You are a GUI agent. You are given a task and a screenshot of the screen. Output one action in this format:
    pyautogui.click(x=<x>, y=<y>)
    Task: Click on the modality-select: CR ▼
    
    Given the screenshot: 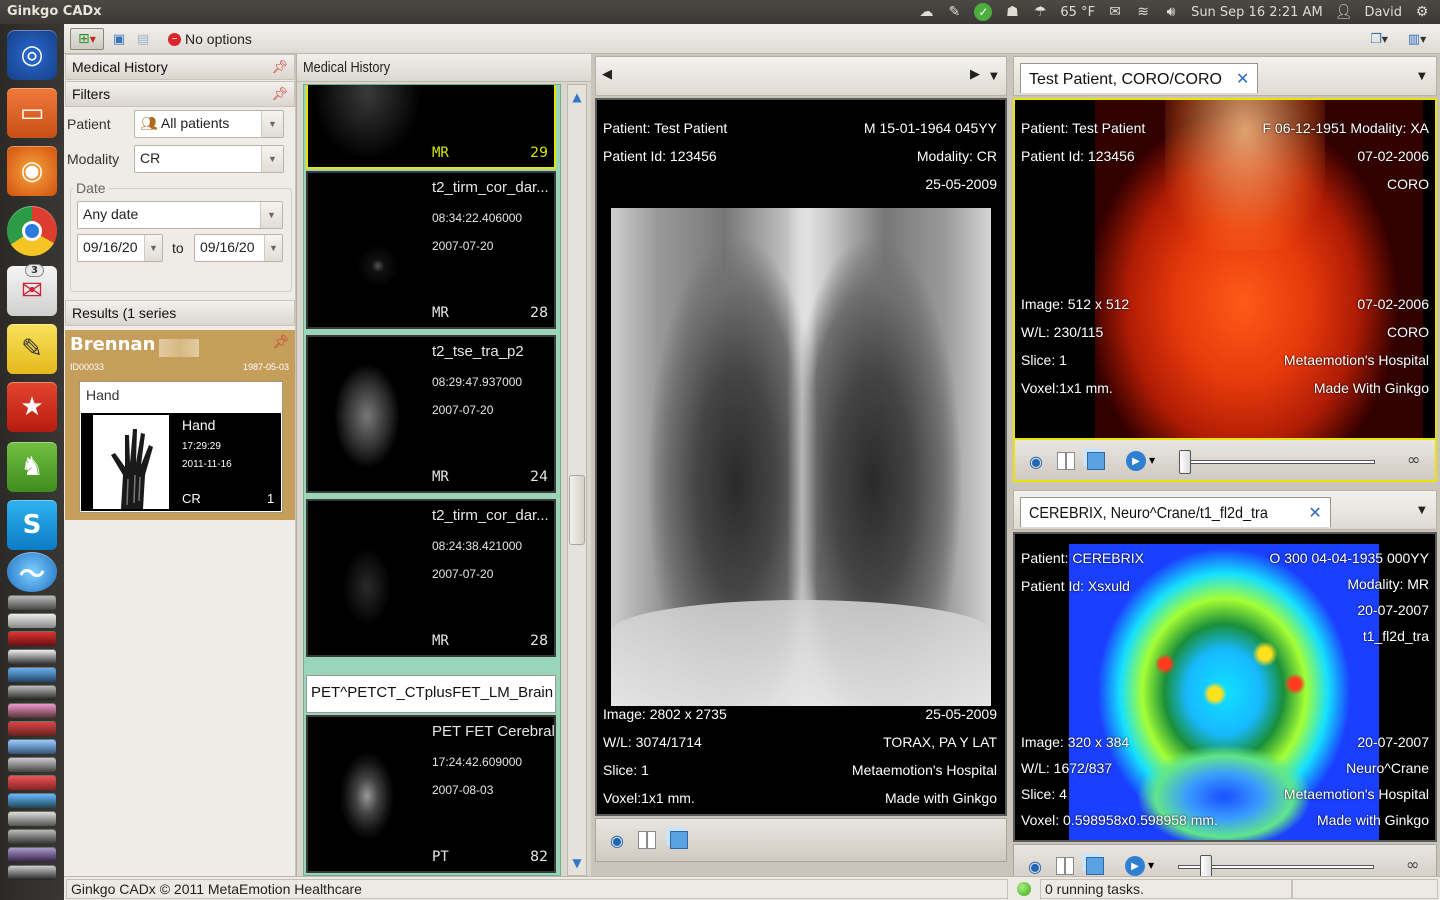 What is the action you would take?
    pyautogui.click(x=209, y=159)
    